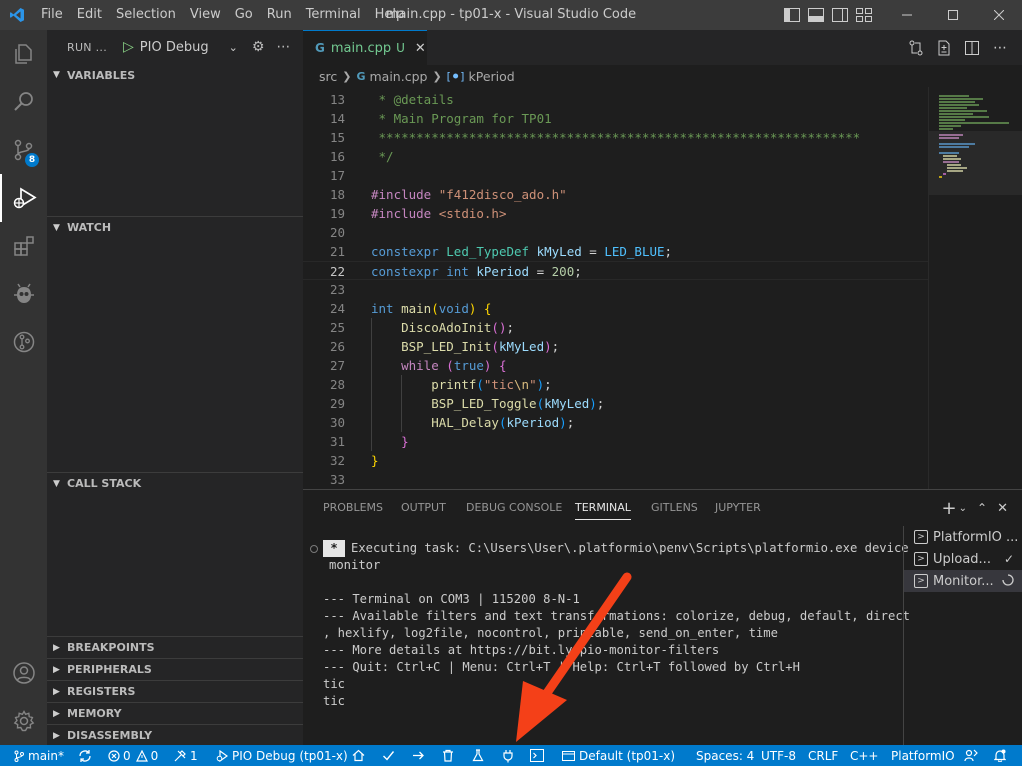 The height and width of the screenshot is (766, 1022). I want to click on run-and-debug-icon, so click(23, 198).